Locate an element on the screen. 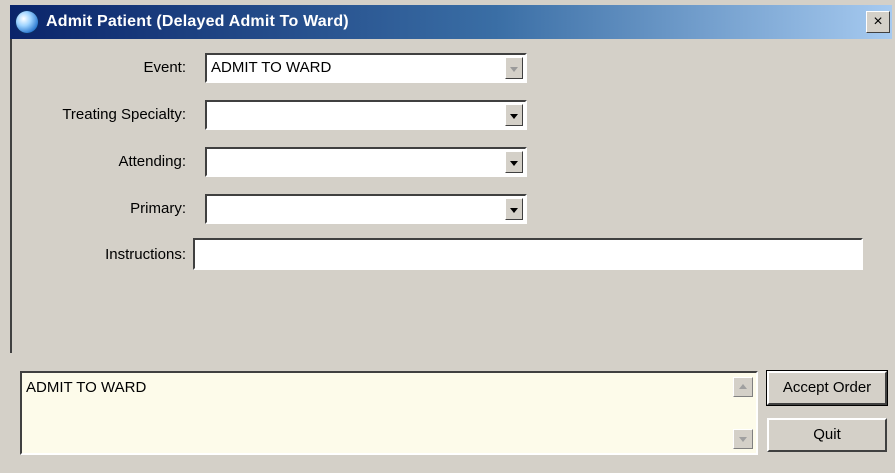 The image size is (895, 473). event-dropdown-button is located at coordinates (514, 68).